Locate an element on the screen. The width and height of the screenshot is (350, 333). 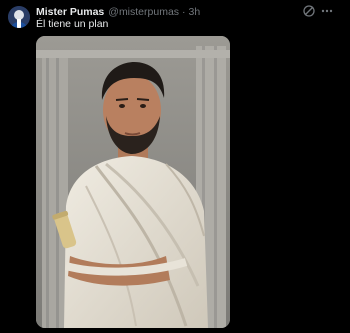
avatar-image is located at coordinates (19, 17).